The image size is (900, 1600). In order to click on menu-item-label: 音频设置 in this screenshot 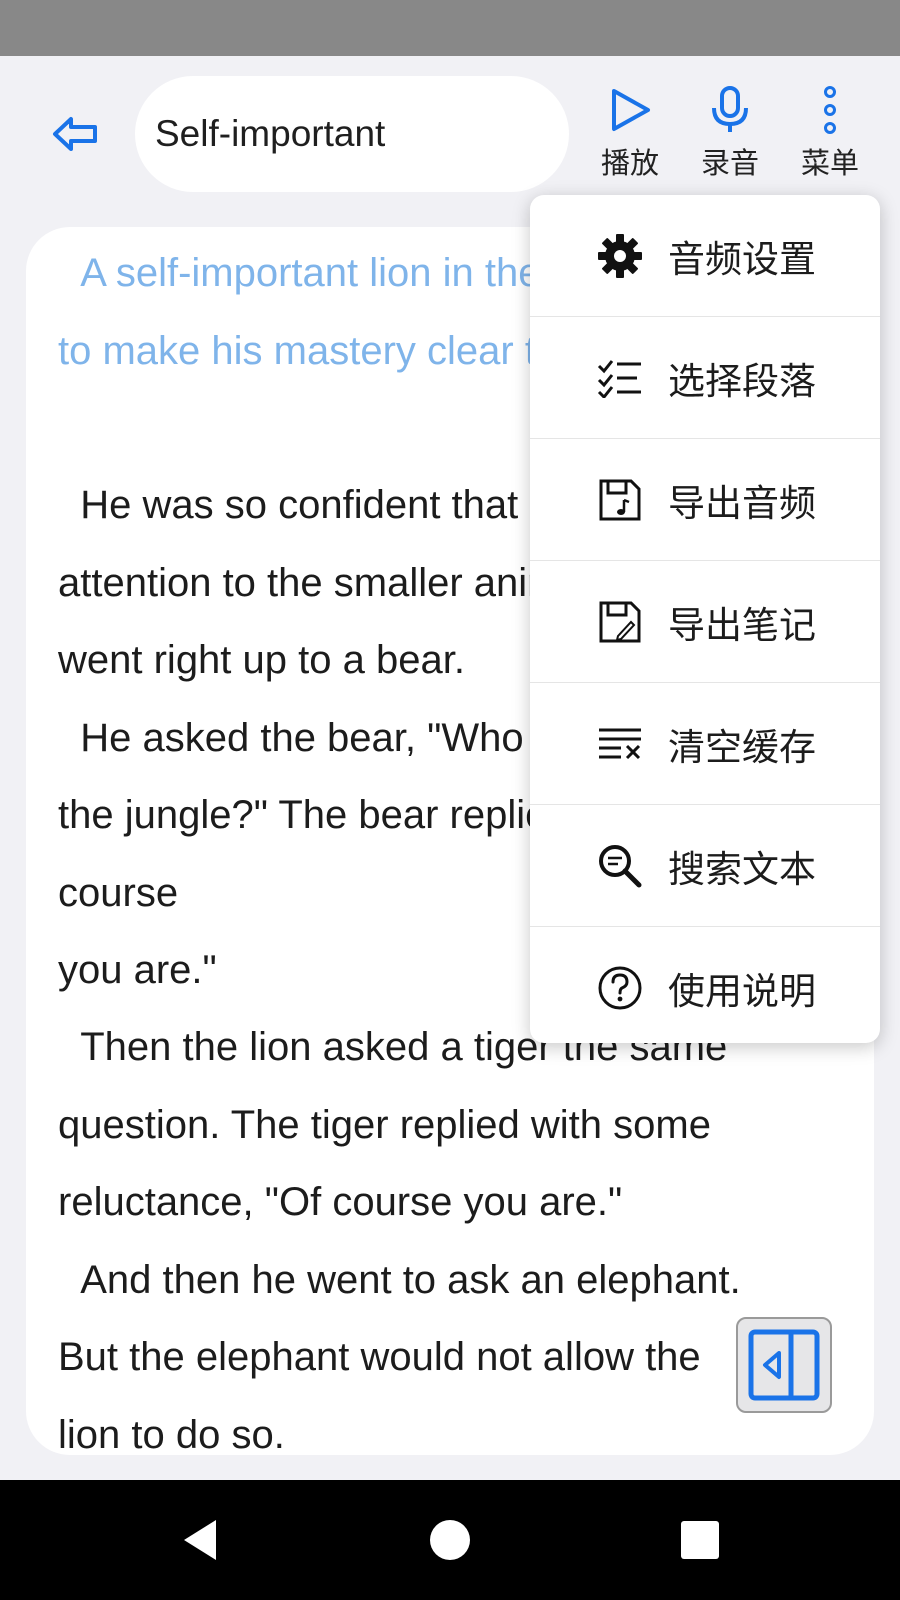, I will do `click(742, 259)`.